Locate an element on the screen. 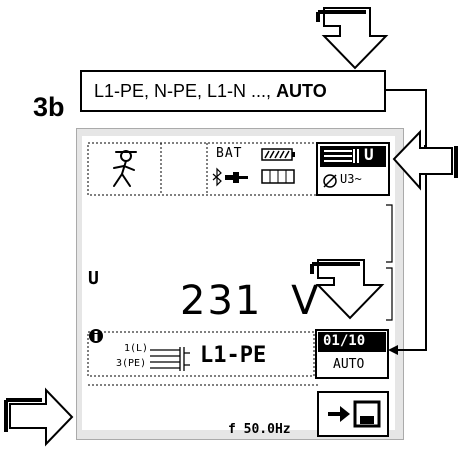  info-icon is located at coordinates (96, 336).